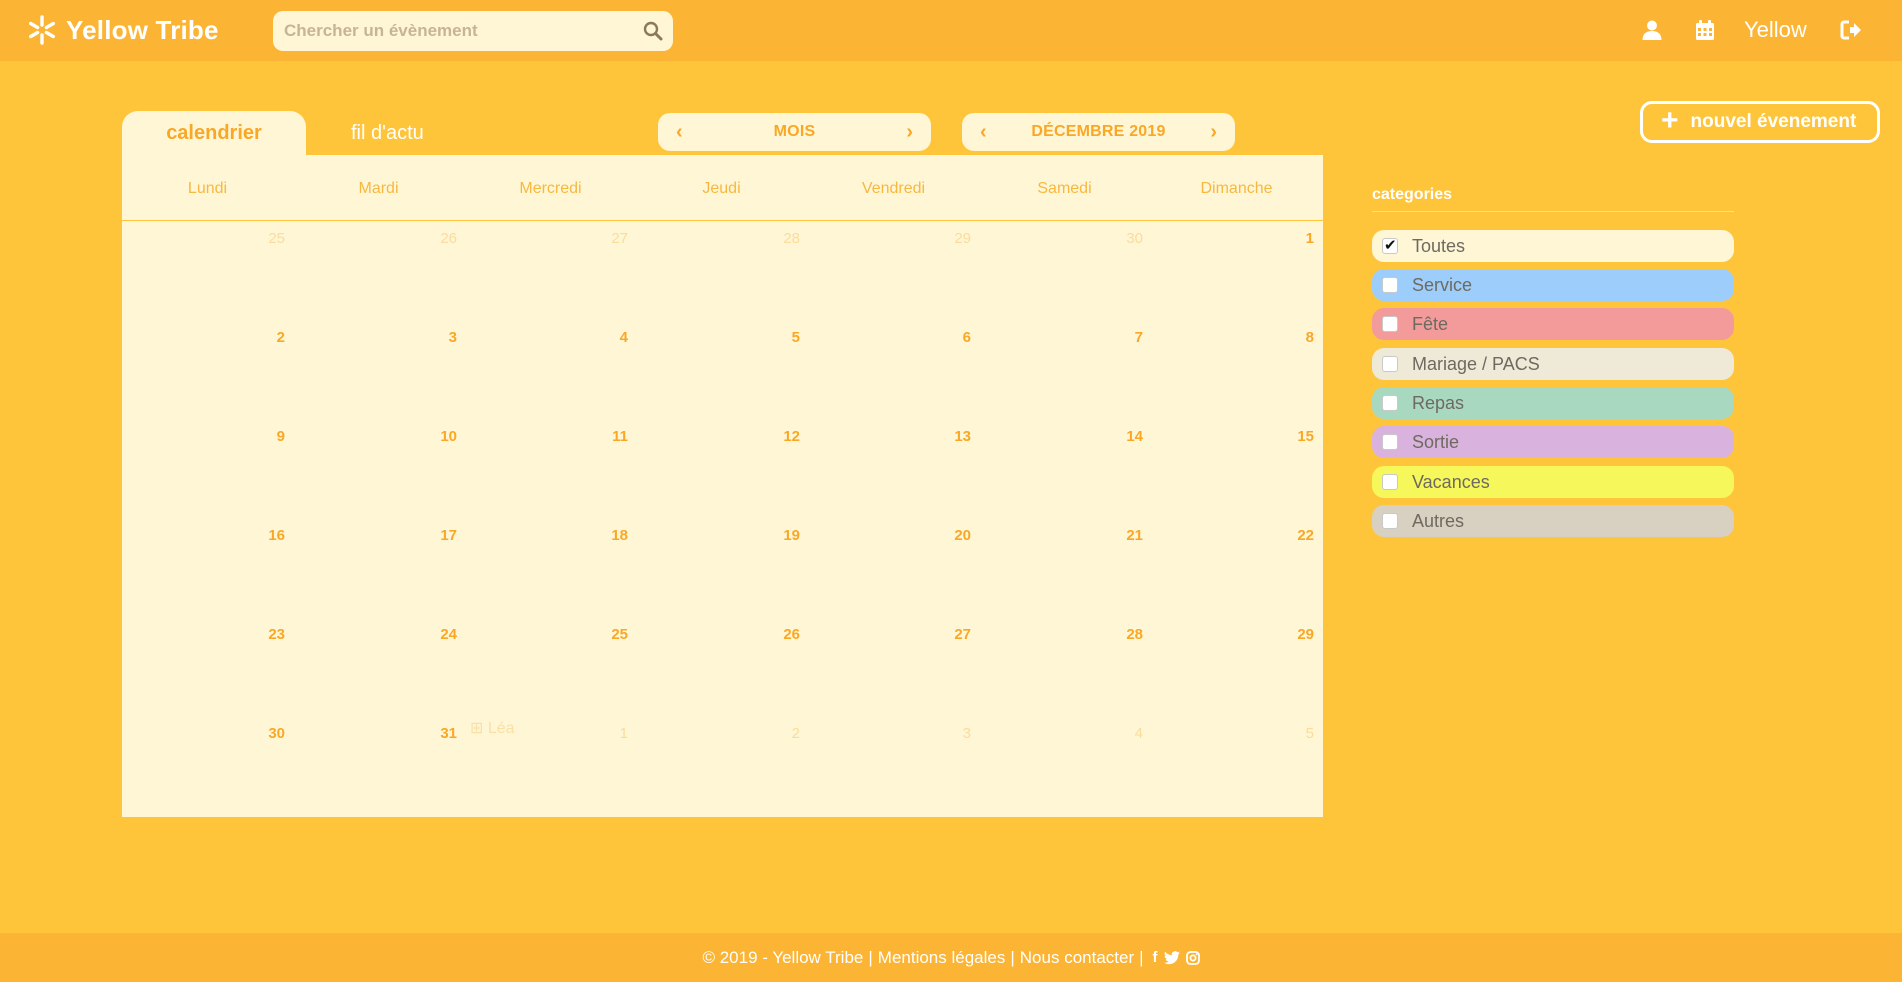 The height and width of the screenshot is (982, 1902). What do you see at coordinates (1439, 245) in the screenshot?
I see `category-label: Toutes` at bounding box center [1439, 245].